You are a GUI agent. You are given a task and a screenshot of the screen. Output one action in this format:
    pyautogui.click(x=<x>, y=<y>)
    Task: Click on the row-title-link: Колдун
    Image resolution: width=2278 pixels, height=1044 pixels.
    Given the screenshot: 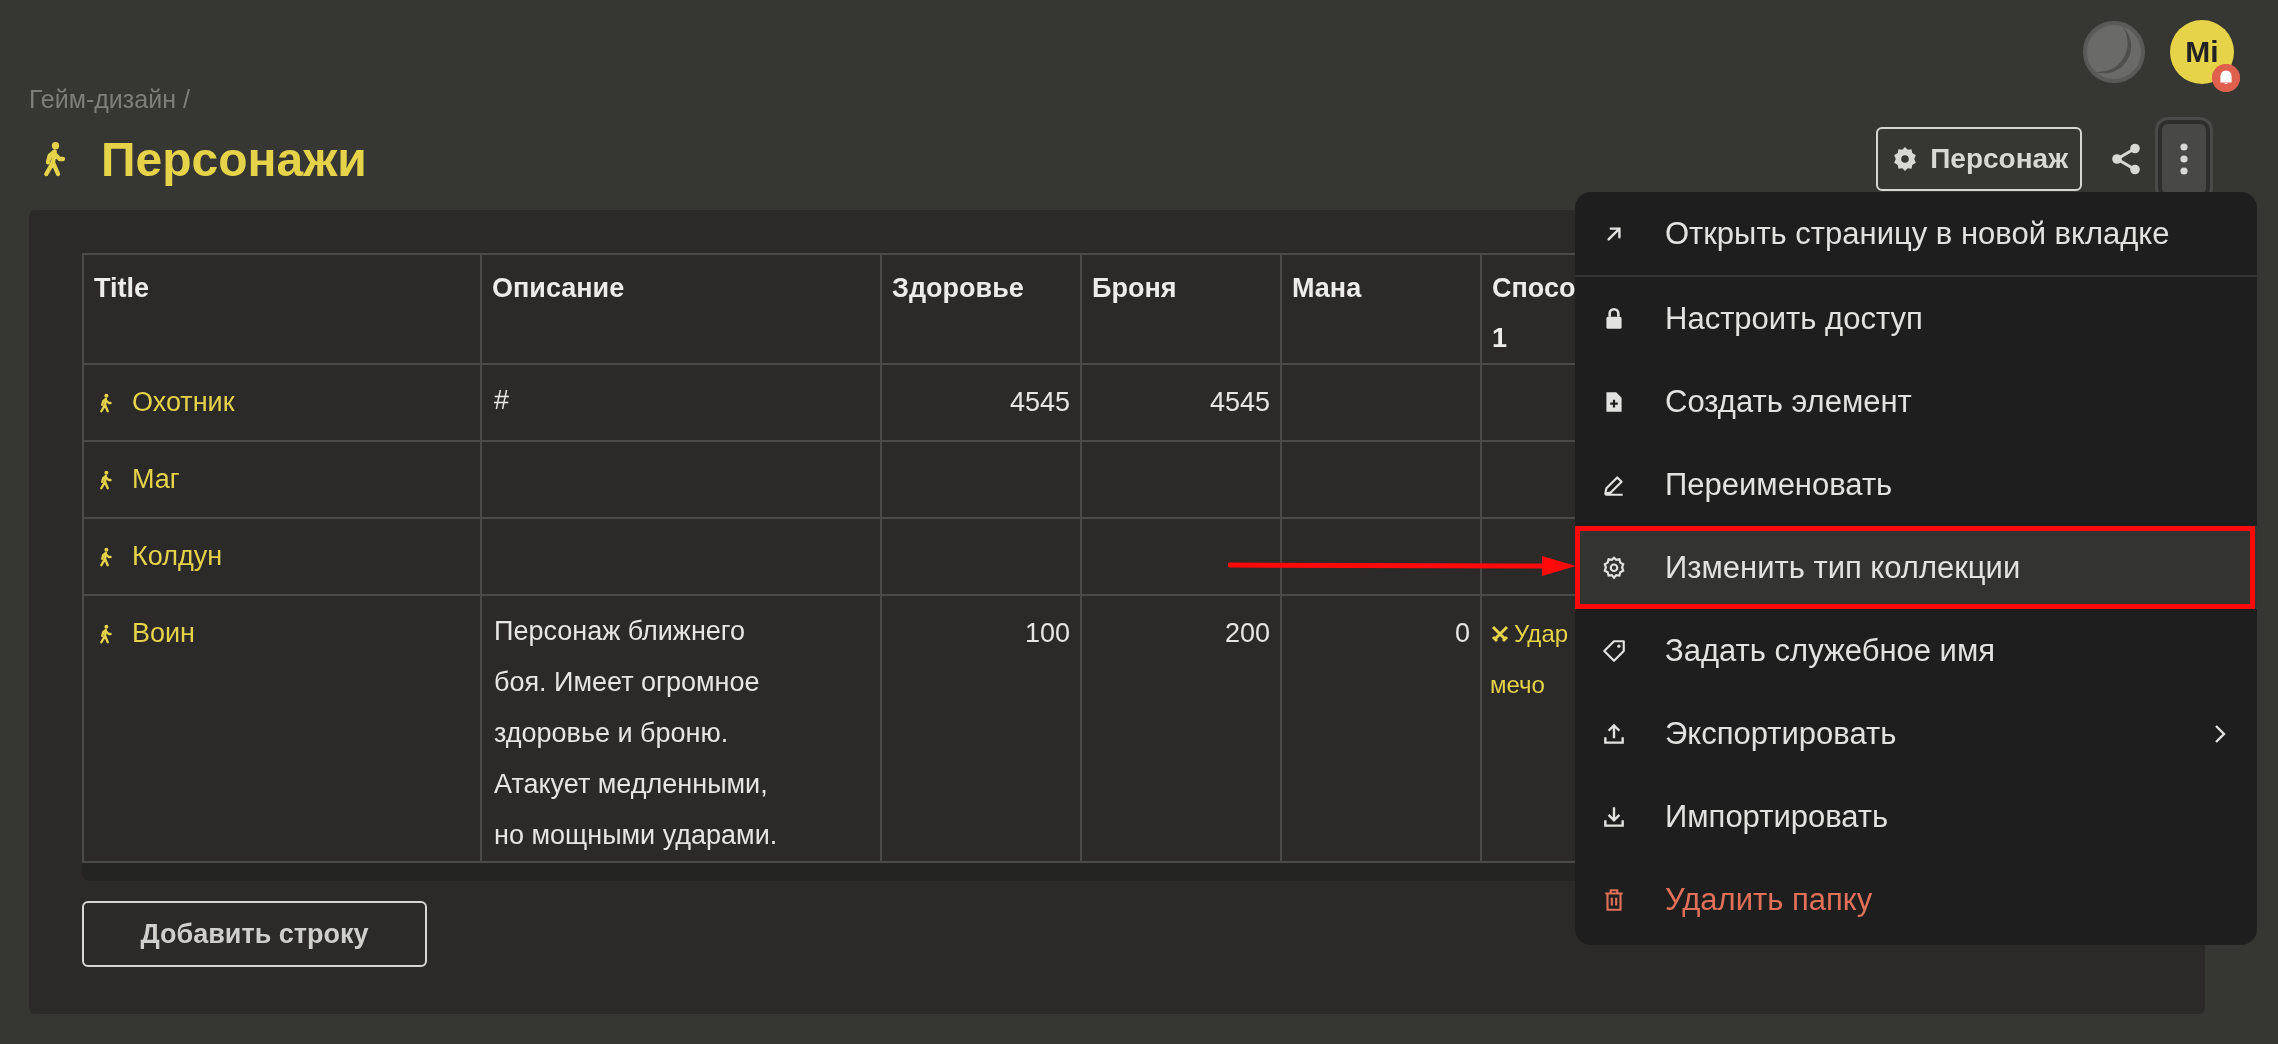 What is the action you would take?
    pyautogui.click(x=177, y=556)
    